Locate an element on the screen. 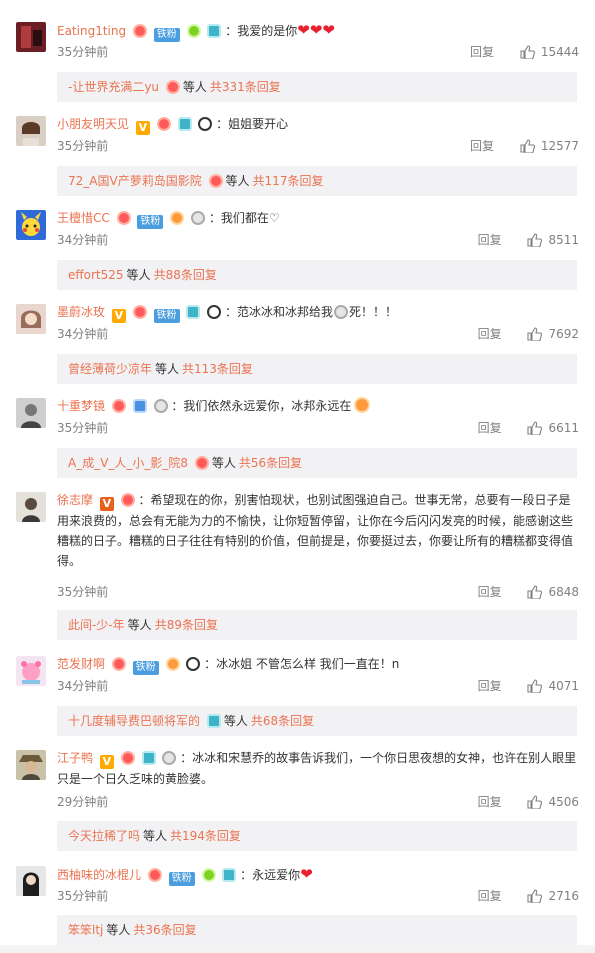 This screenshot has width=595, height=953. like-button: 12577 is located at coordinates (549, 146).